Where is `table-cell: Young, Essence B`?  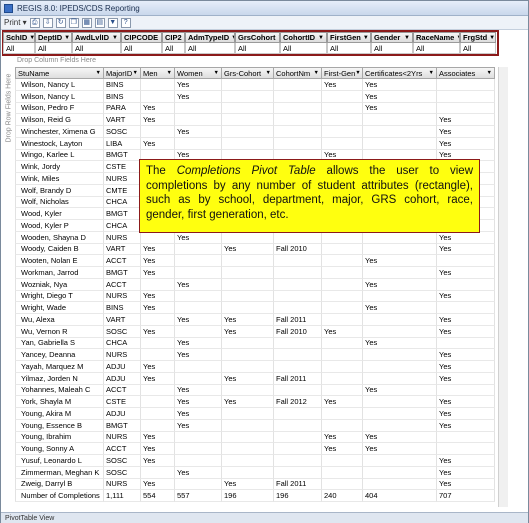 table-cell: Young, Essence B is located at coordinates (59, 425).